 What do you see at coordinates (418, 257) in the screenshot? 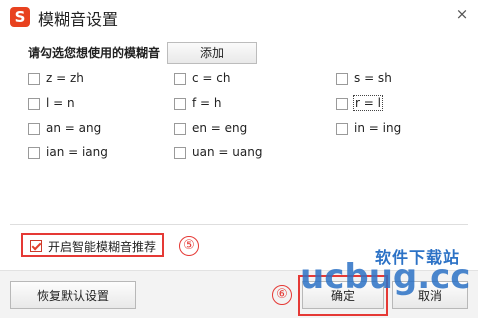
I see `watermark-text: 软件下载站` at bounding box center [418, 257].